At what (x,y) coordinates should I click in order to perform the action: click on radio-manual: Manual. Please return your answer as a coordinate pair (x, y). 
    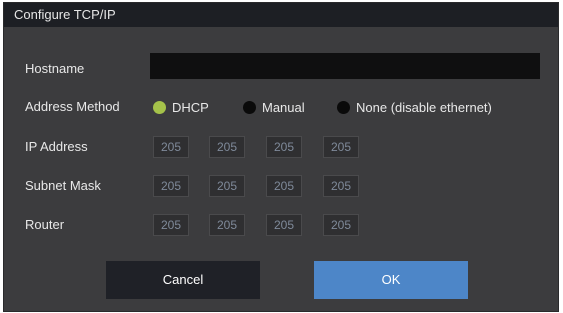
    Looking at the image, I should click on (274, 107).